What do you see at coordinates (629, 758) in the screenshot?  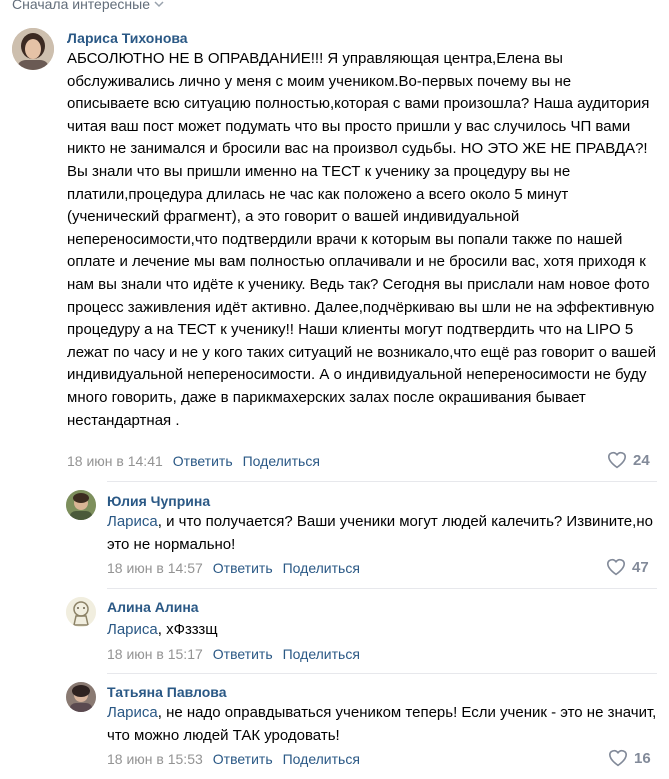 I see `like-button: 16` at bounding box center [629, 758].